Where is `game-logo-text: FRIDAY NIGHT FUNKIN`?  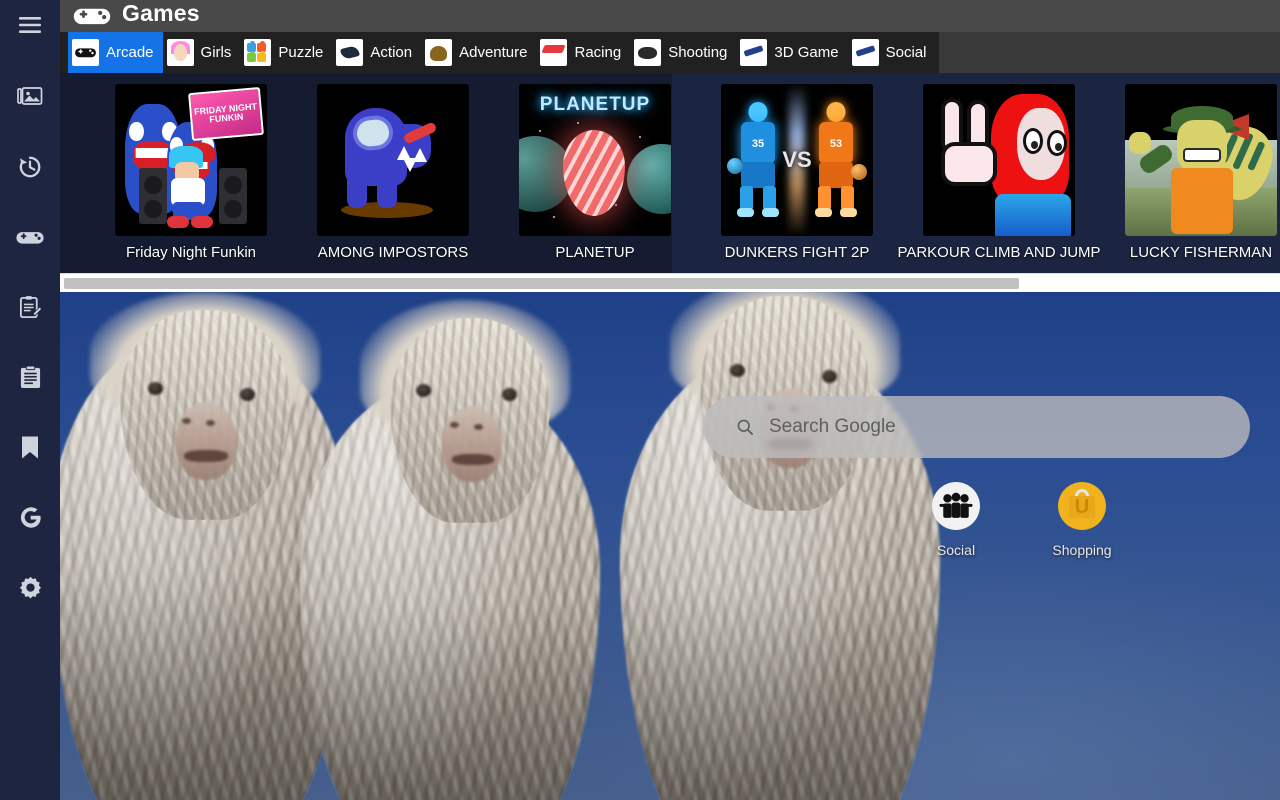
game-logo-text: FRIDAY NIGHT FUNKIN is located at coordinates (226, 114).